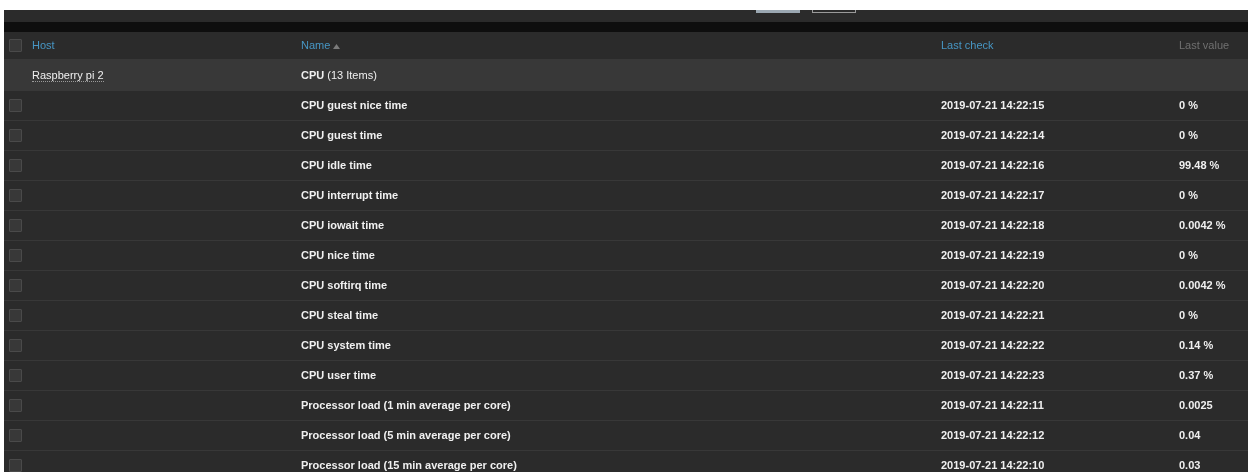  What do you see at coordinates (344, 285) in the screenshot?
I see `item-name: CPU softirq time` at bounding box center [344, 285].